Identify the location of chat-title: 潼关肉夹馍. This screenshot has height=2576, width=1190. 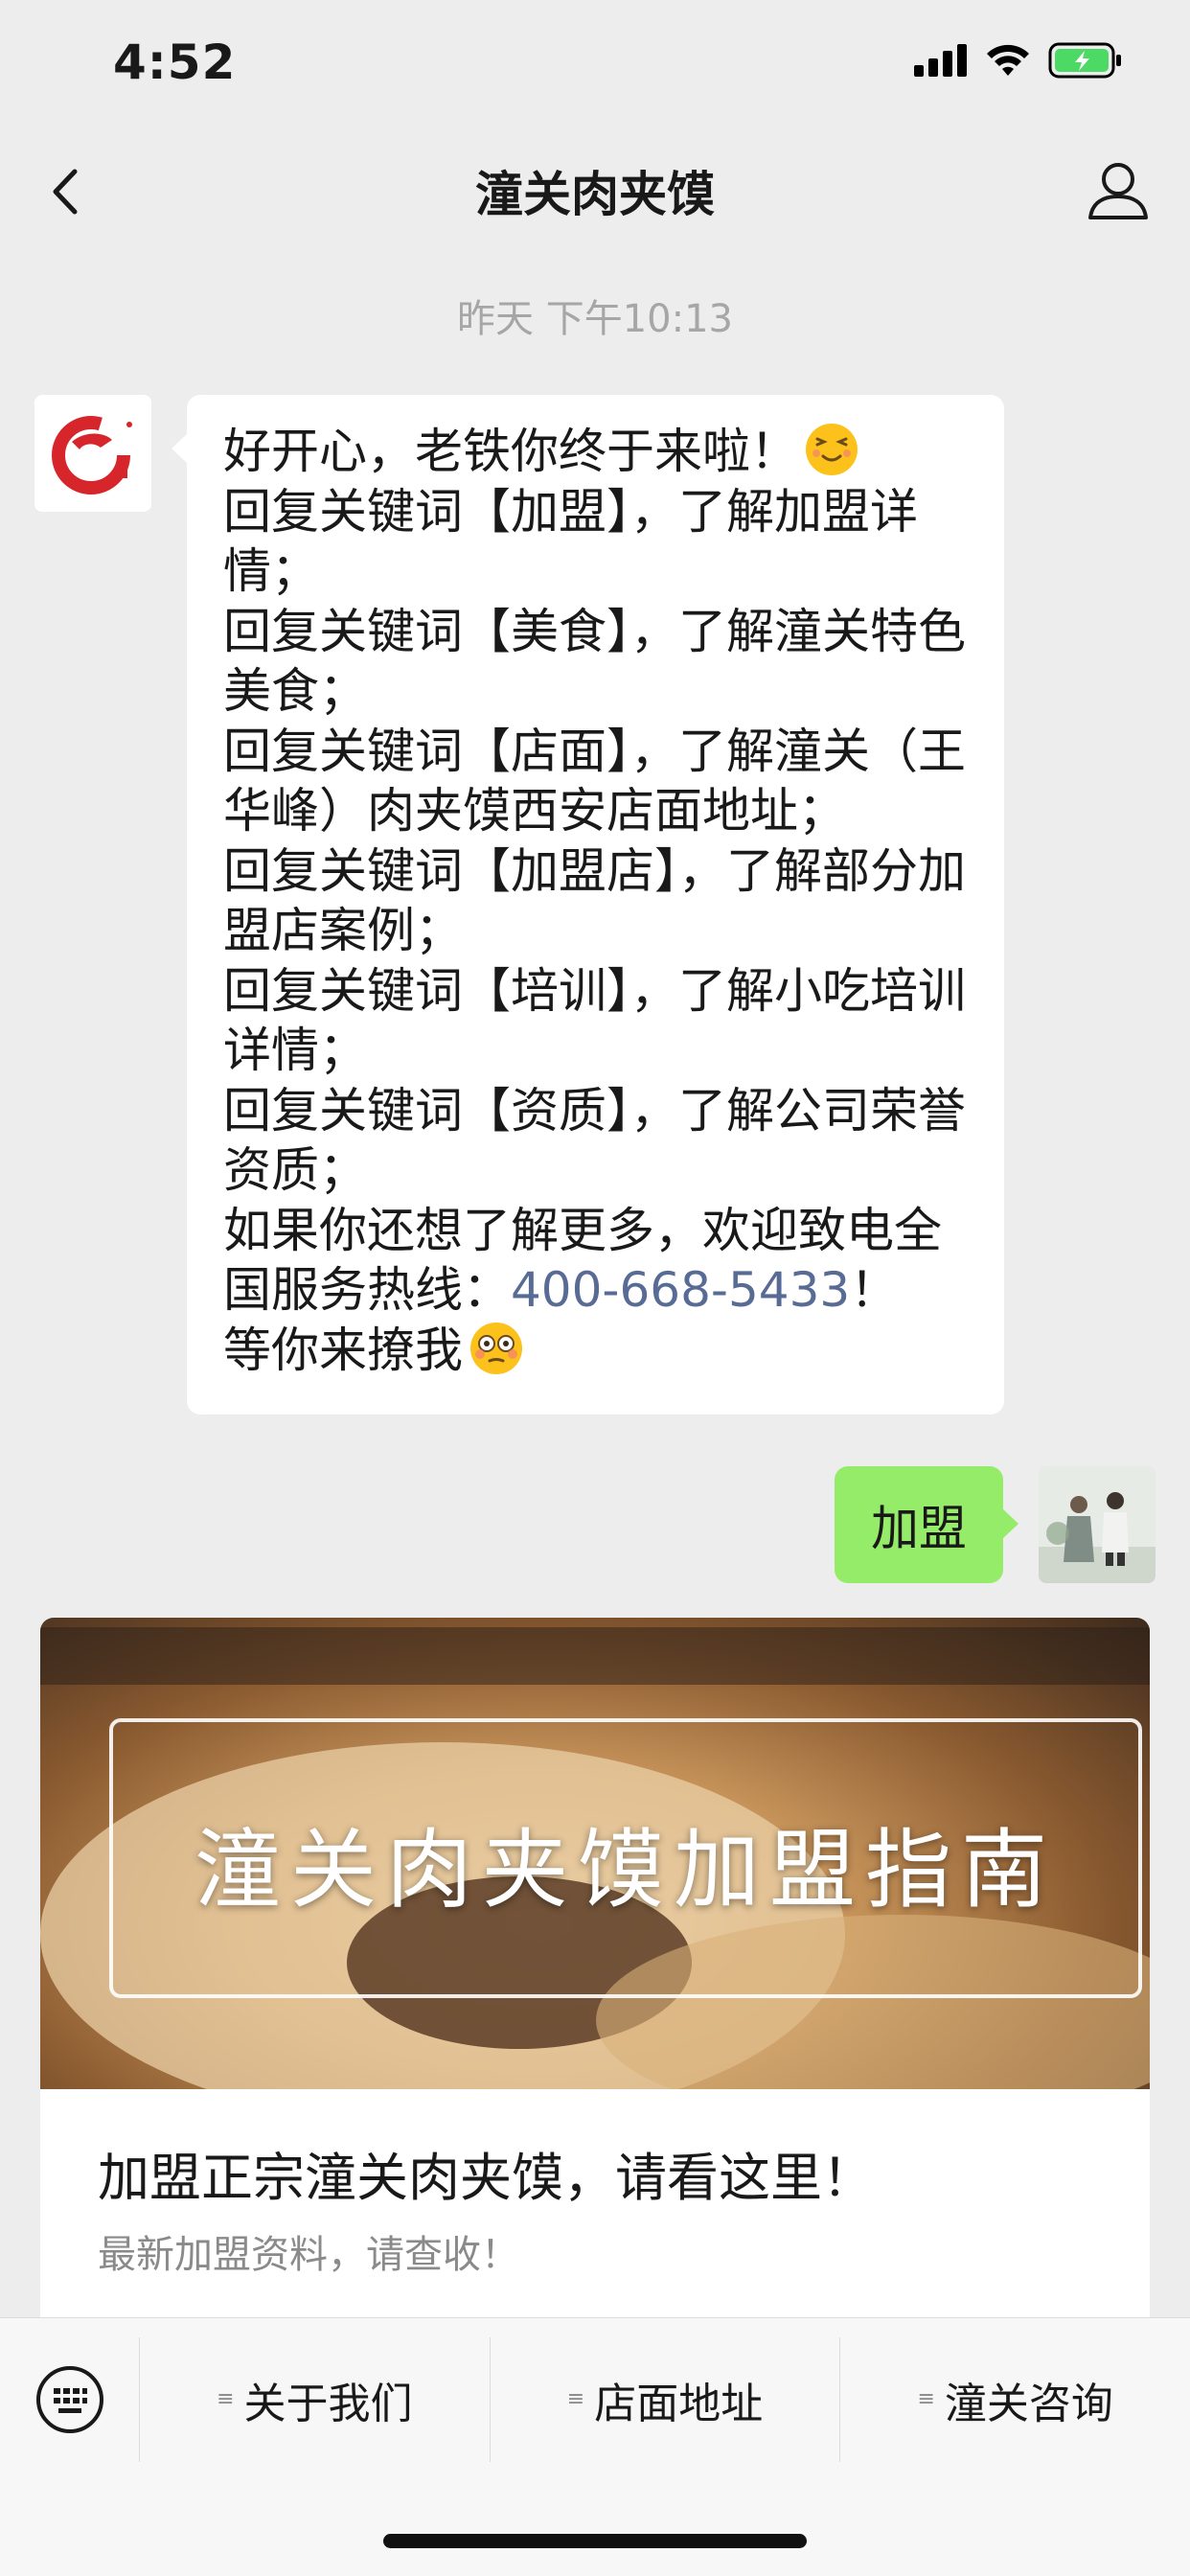
(595, 194).